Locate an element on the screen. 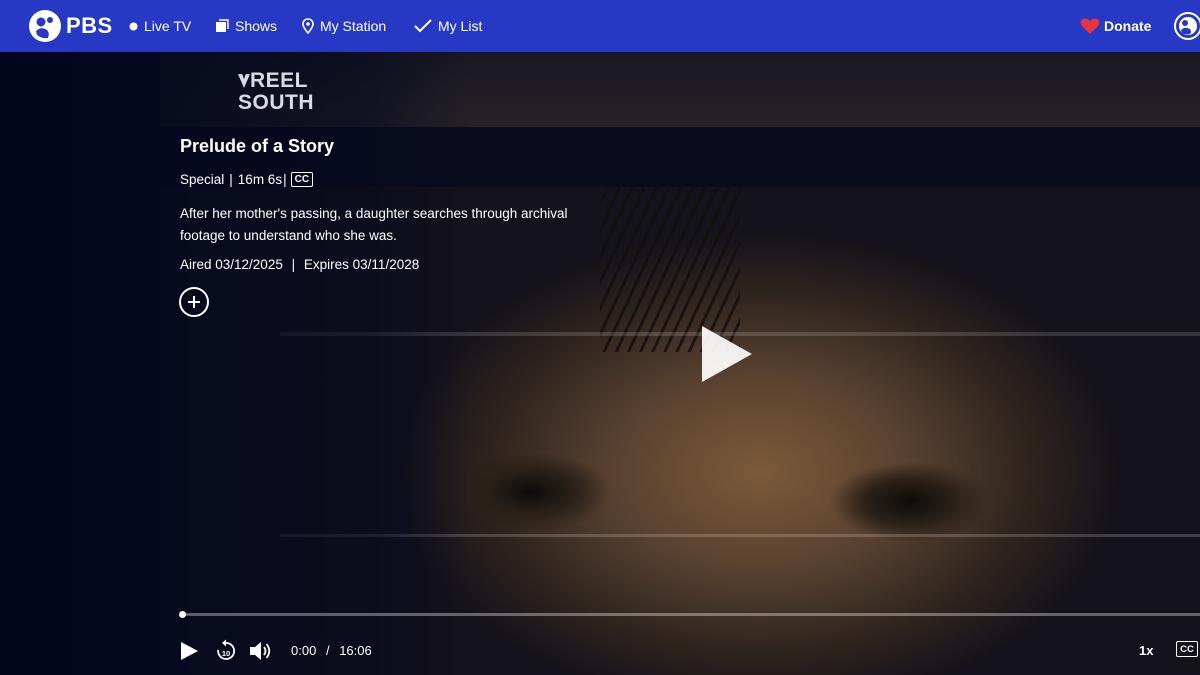 This screenshot has width=1200, height=675. nav-item-label: My List is located at coordinates (460, 26).